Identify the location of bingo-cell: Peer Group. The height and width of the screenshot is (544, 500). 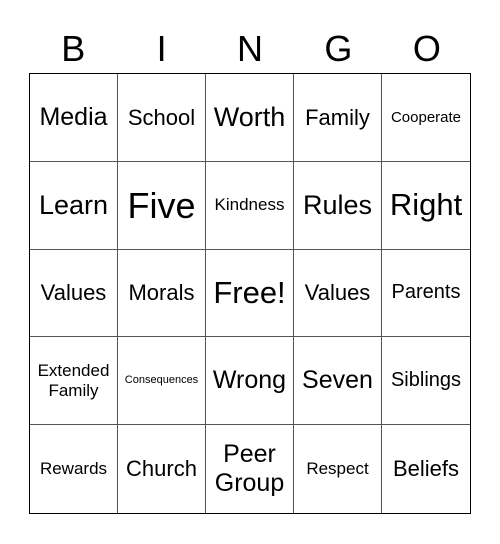
(250, 469).